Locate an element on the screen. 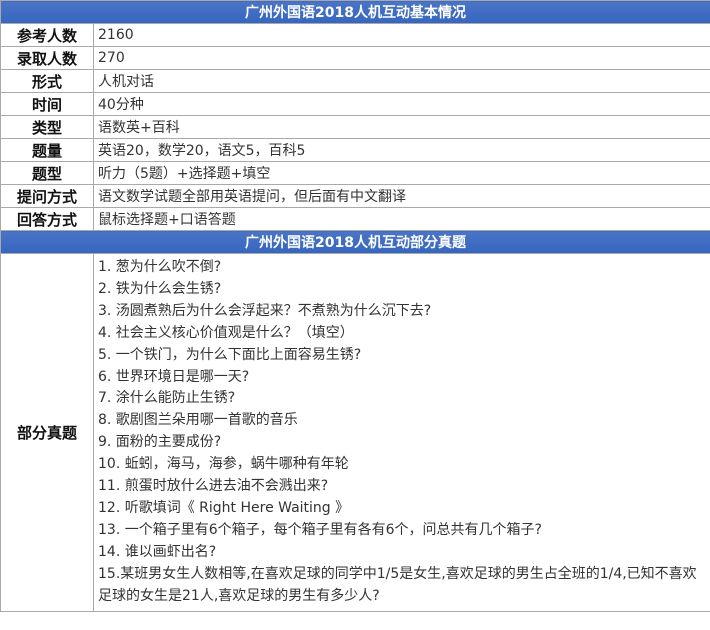  question-item: 4. 社会主义核心价值观是什么？（填空） is located at coordinates (226, 332).